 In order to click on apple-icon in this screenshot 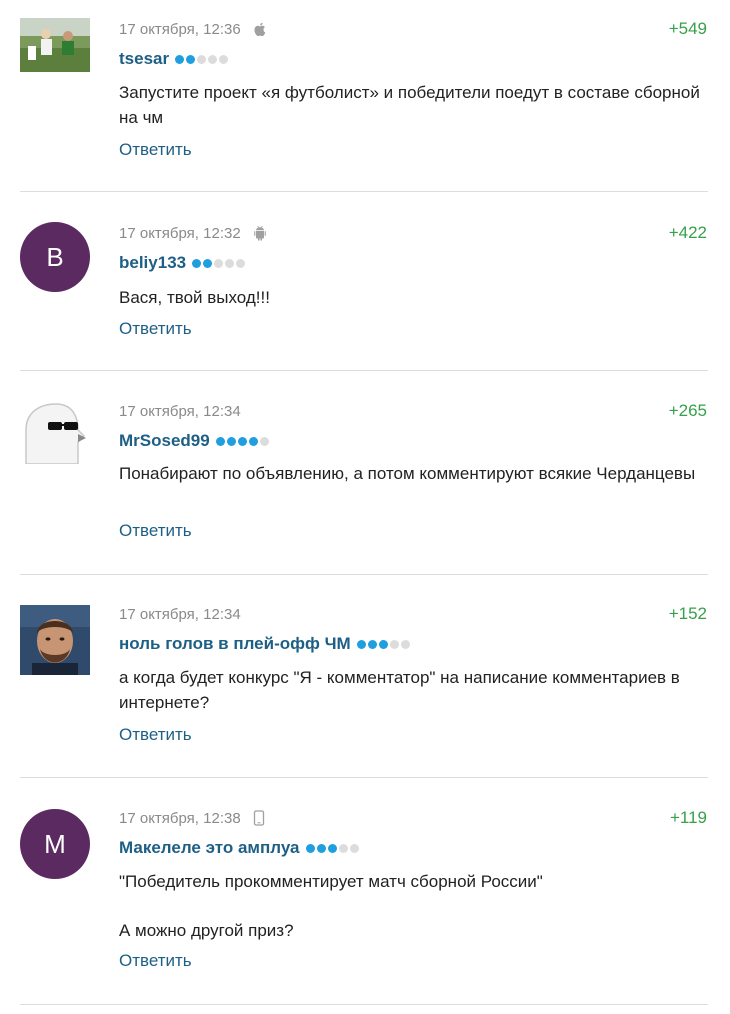, I will do `click(260, 29)`.